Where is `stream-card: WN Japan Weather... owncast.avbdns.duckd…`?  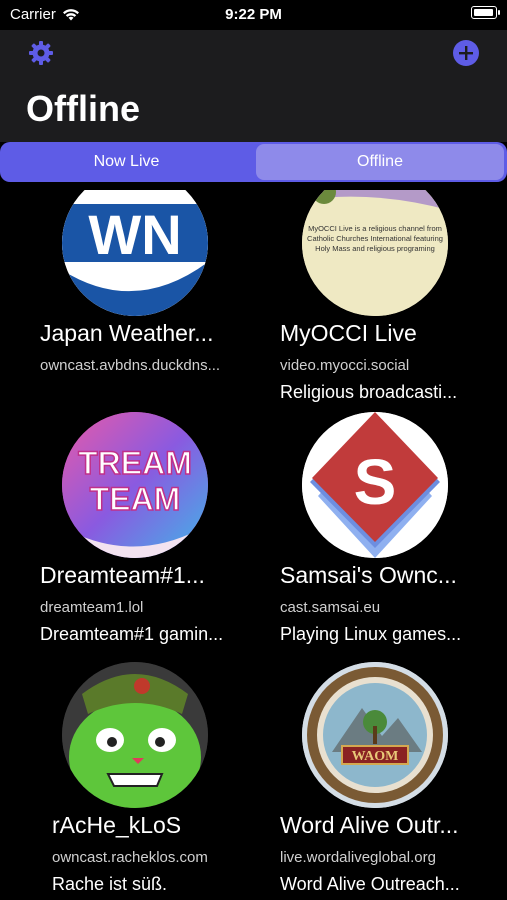
stream-card: WN Japan Weather... owncast.avbdns.duckd… is located at coordinates (160, 300).